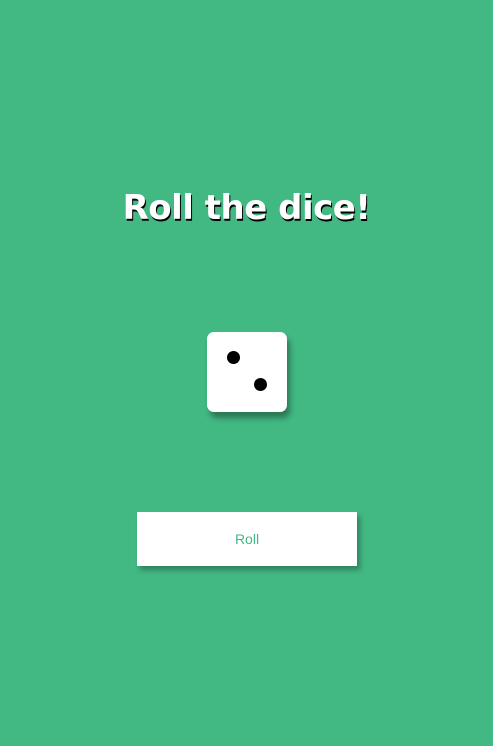 The height and width of the screenshot is (746, 493). Describe the element at coordinates (247, 372) in the screenshot. I see `dice` at that location.